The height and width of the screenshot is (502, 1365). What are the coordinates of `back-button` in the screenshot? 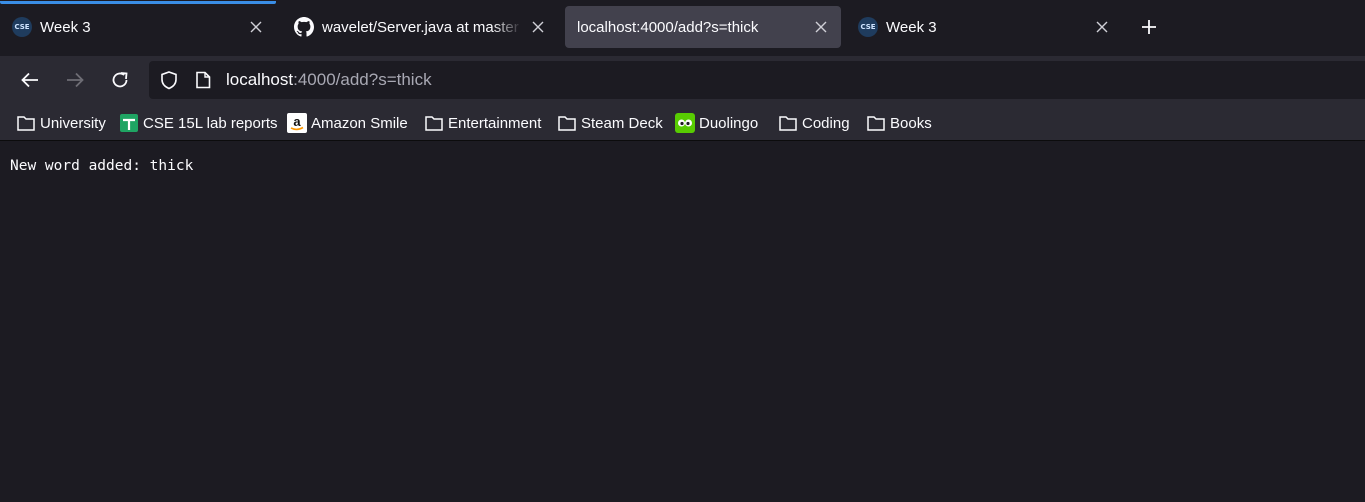 It's located at (30, 80).